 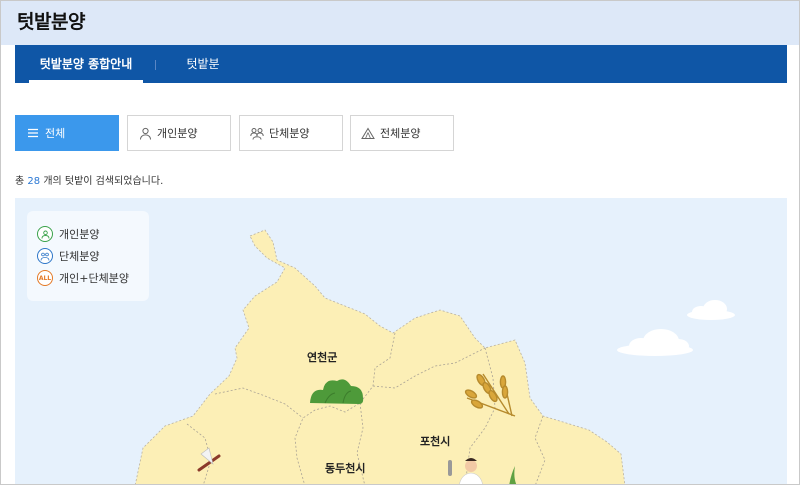 I want to click on filter-individual-button: 개인분양, so click(x=179, y=133).